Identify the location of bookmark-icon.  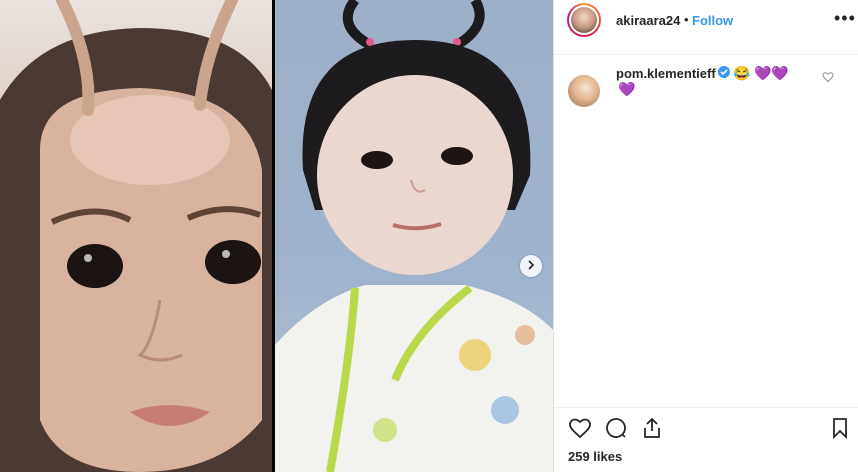
(840, 430).